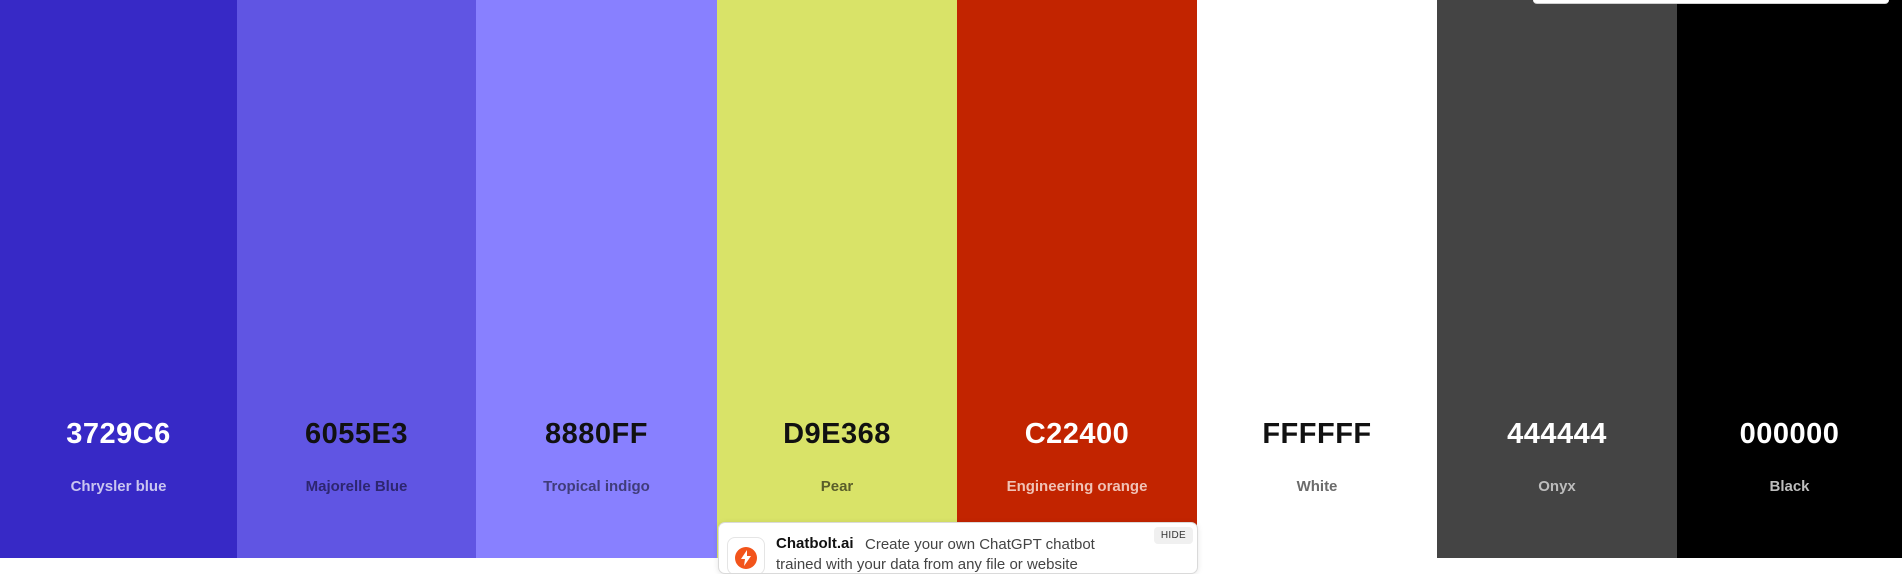 Image resolution: width=1902 pixels, height=574 pixels. Describe the element at coordinates (1173, 535) in the screenshot. I see `hide-ad-button: HIDE` at that location.